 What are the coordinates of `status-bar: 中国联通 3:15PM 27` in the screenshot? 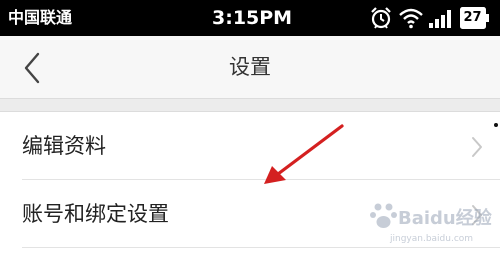 It's located at (250, 18).